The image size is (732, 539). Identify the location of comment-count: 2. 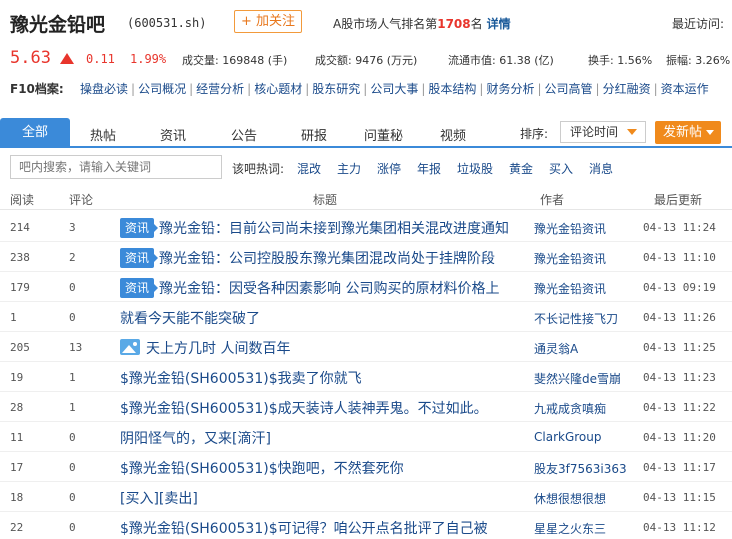
(72, 257).